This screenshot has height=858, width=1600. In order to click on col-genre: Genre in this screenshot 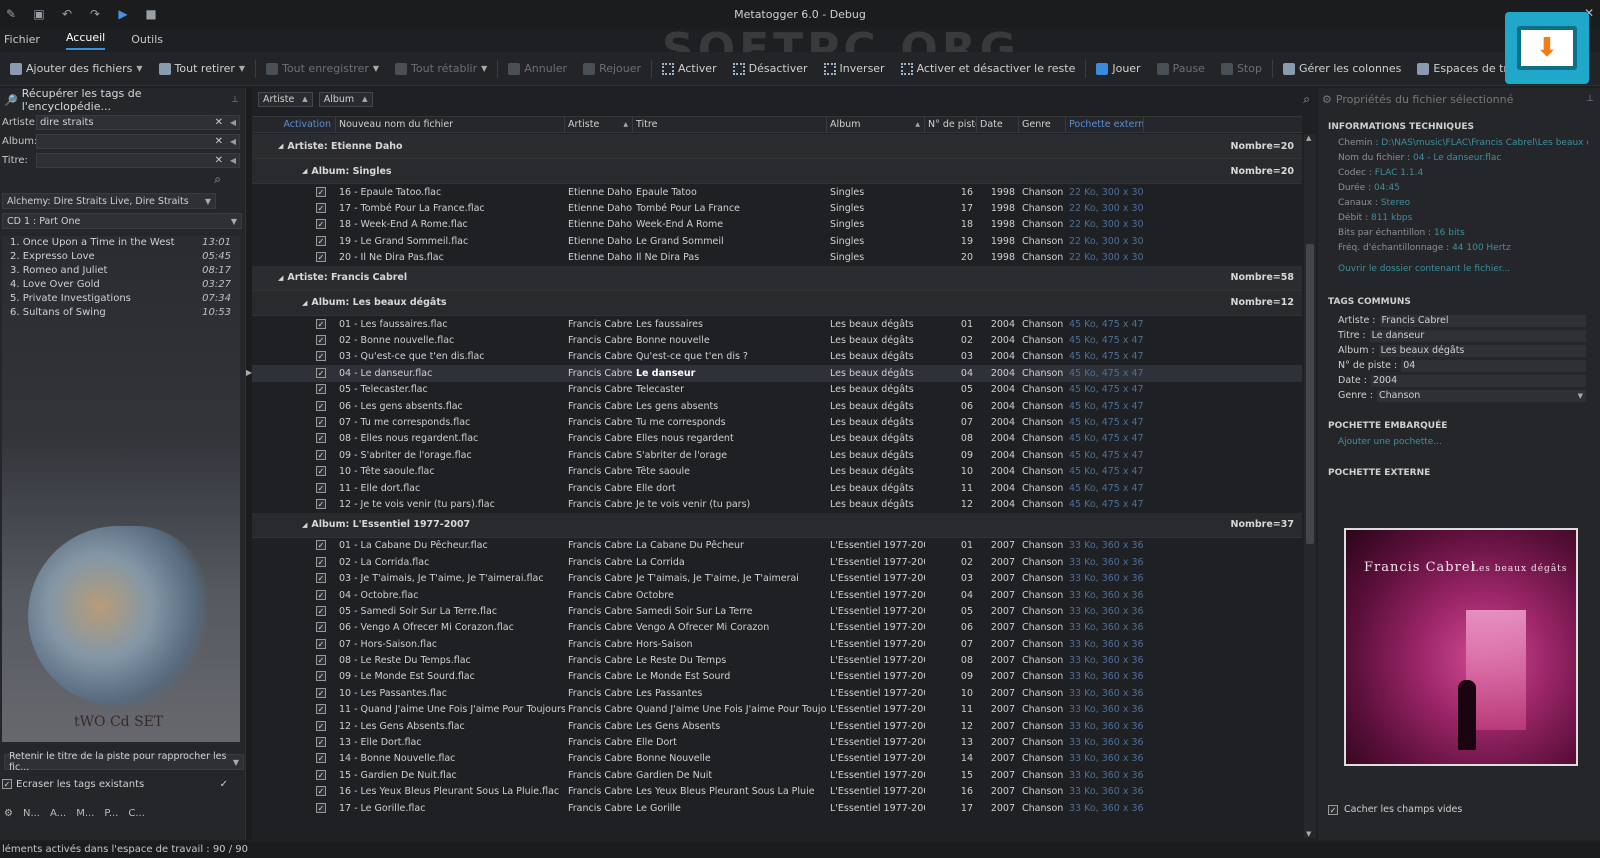, I will do `click(1042, 124)`.